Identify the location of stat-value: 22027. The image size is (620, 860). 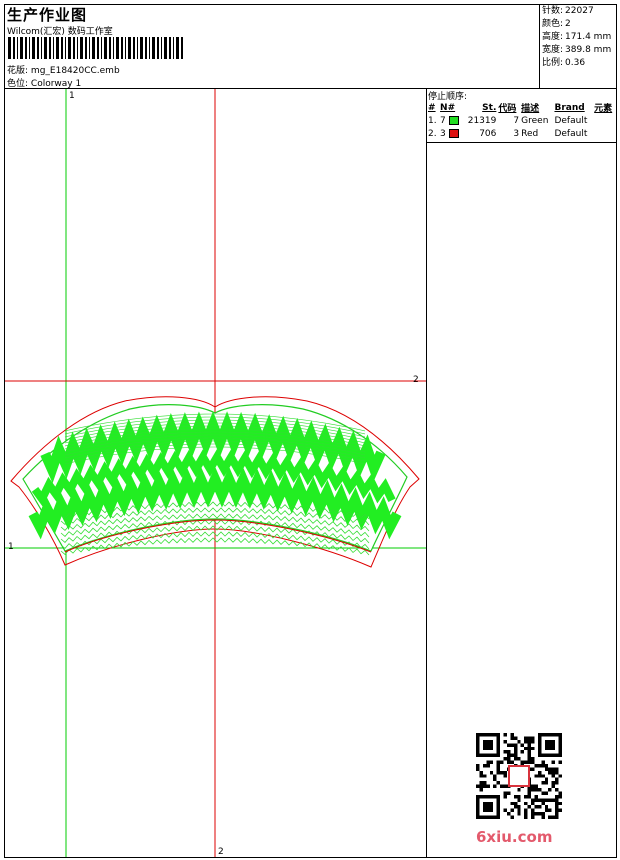
(579, 11).